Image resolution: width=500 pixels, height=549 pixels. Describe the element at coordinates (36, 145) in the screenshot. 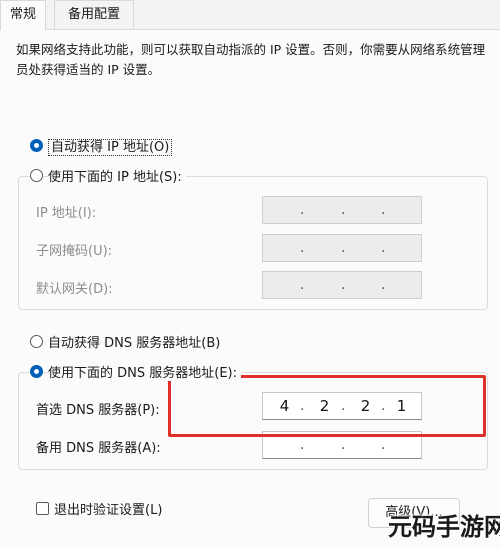

I see `radio-auto-ip` at that location.